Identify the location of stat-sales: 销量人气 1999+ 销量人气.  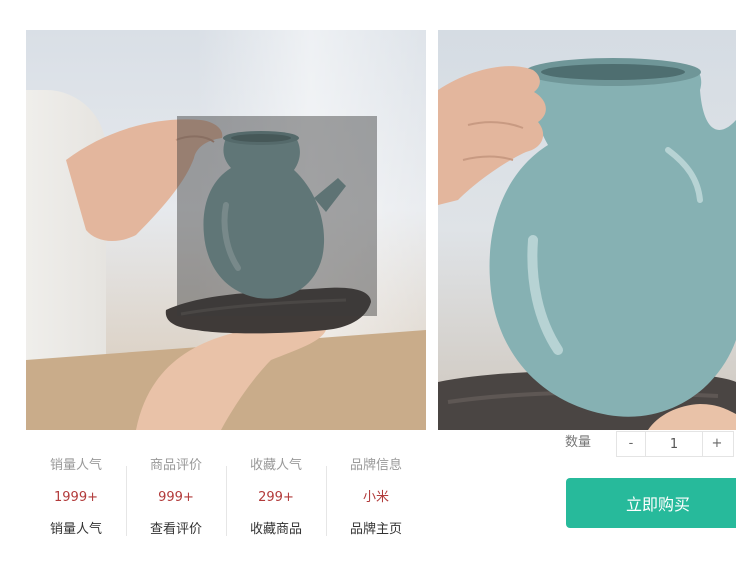
(76, 496).